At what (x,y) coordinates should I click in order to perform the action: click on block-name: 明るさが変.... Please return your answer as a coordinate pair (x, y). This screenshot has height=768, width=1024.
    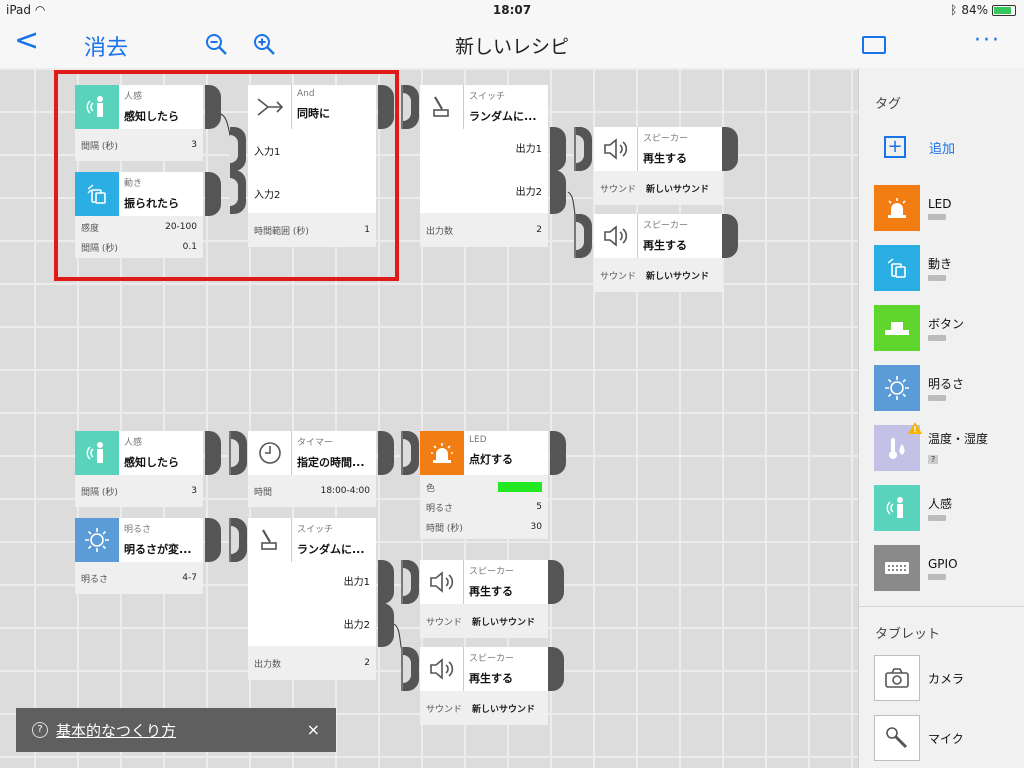
    Looking at the image, I should click on (158, 549).